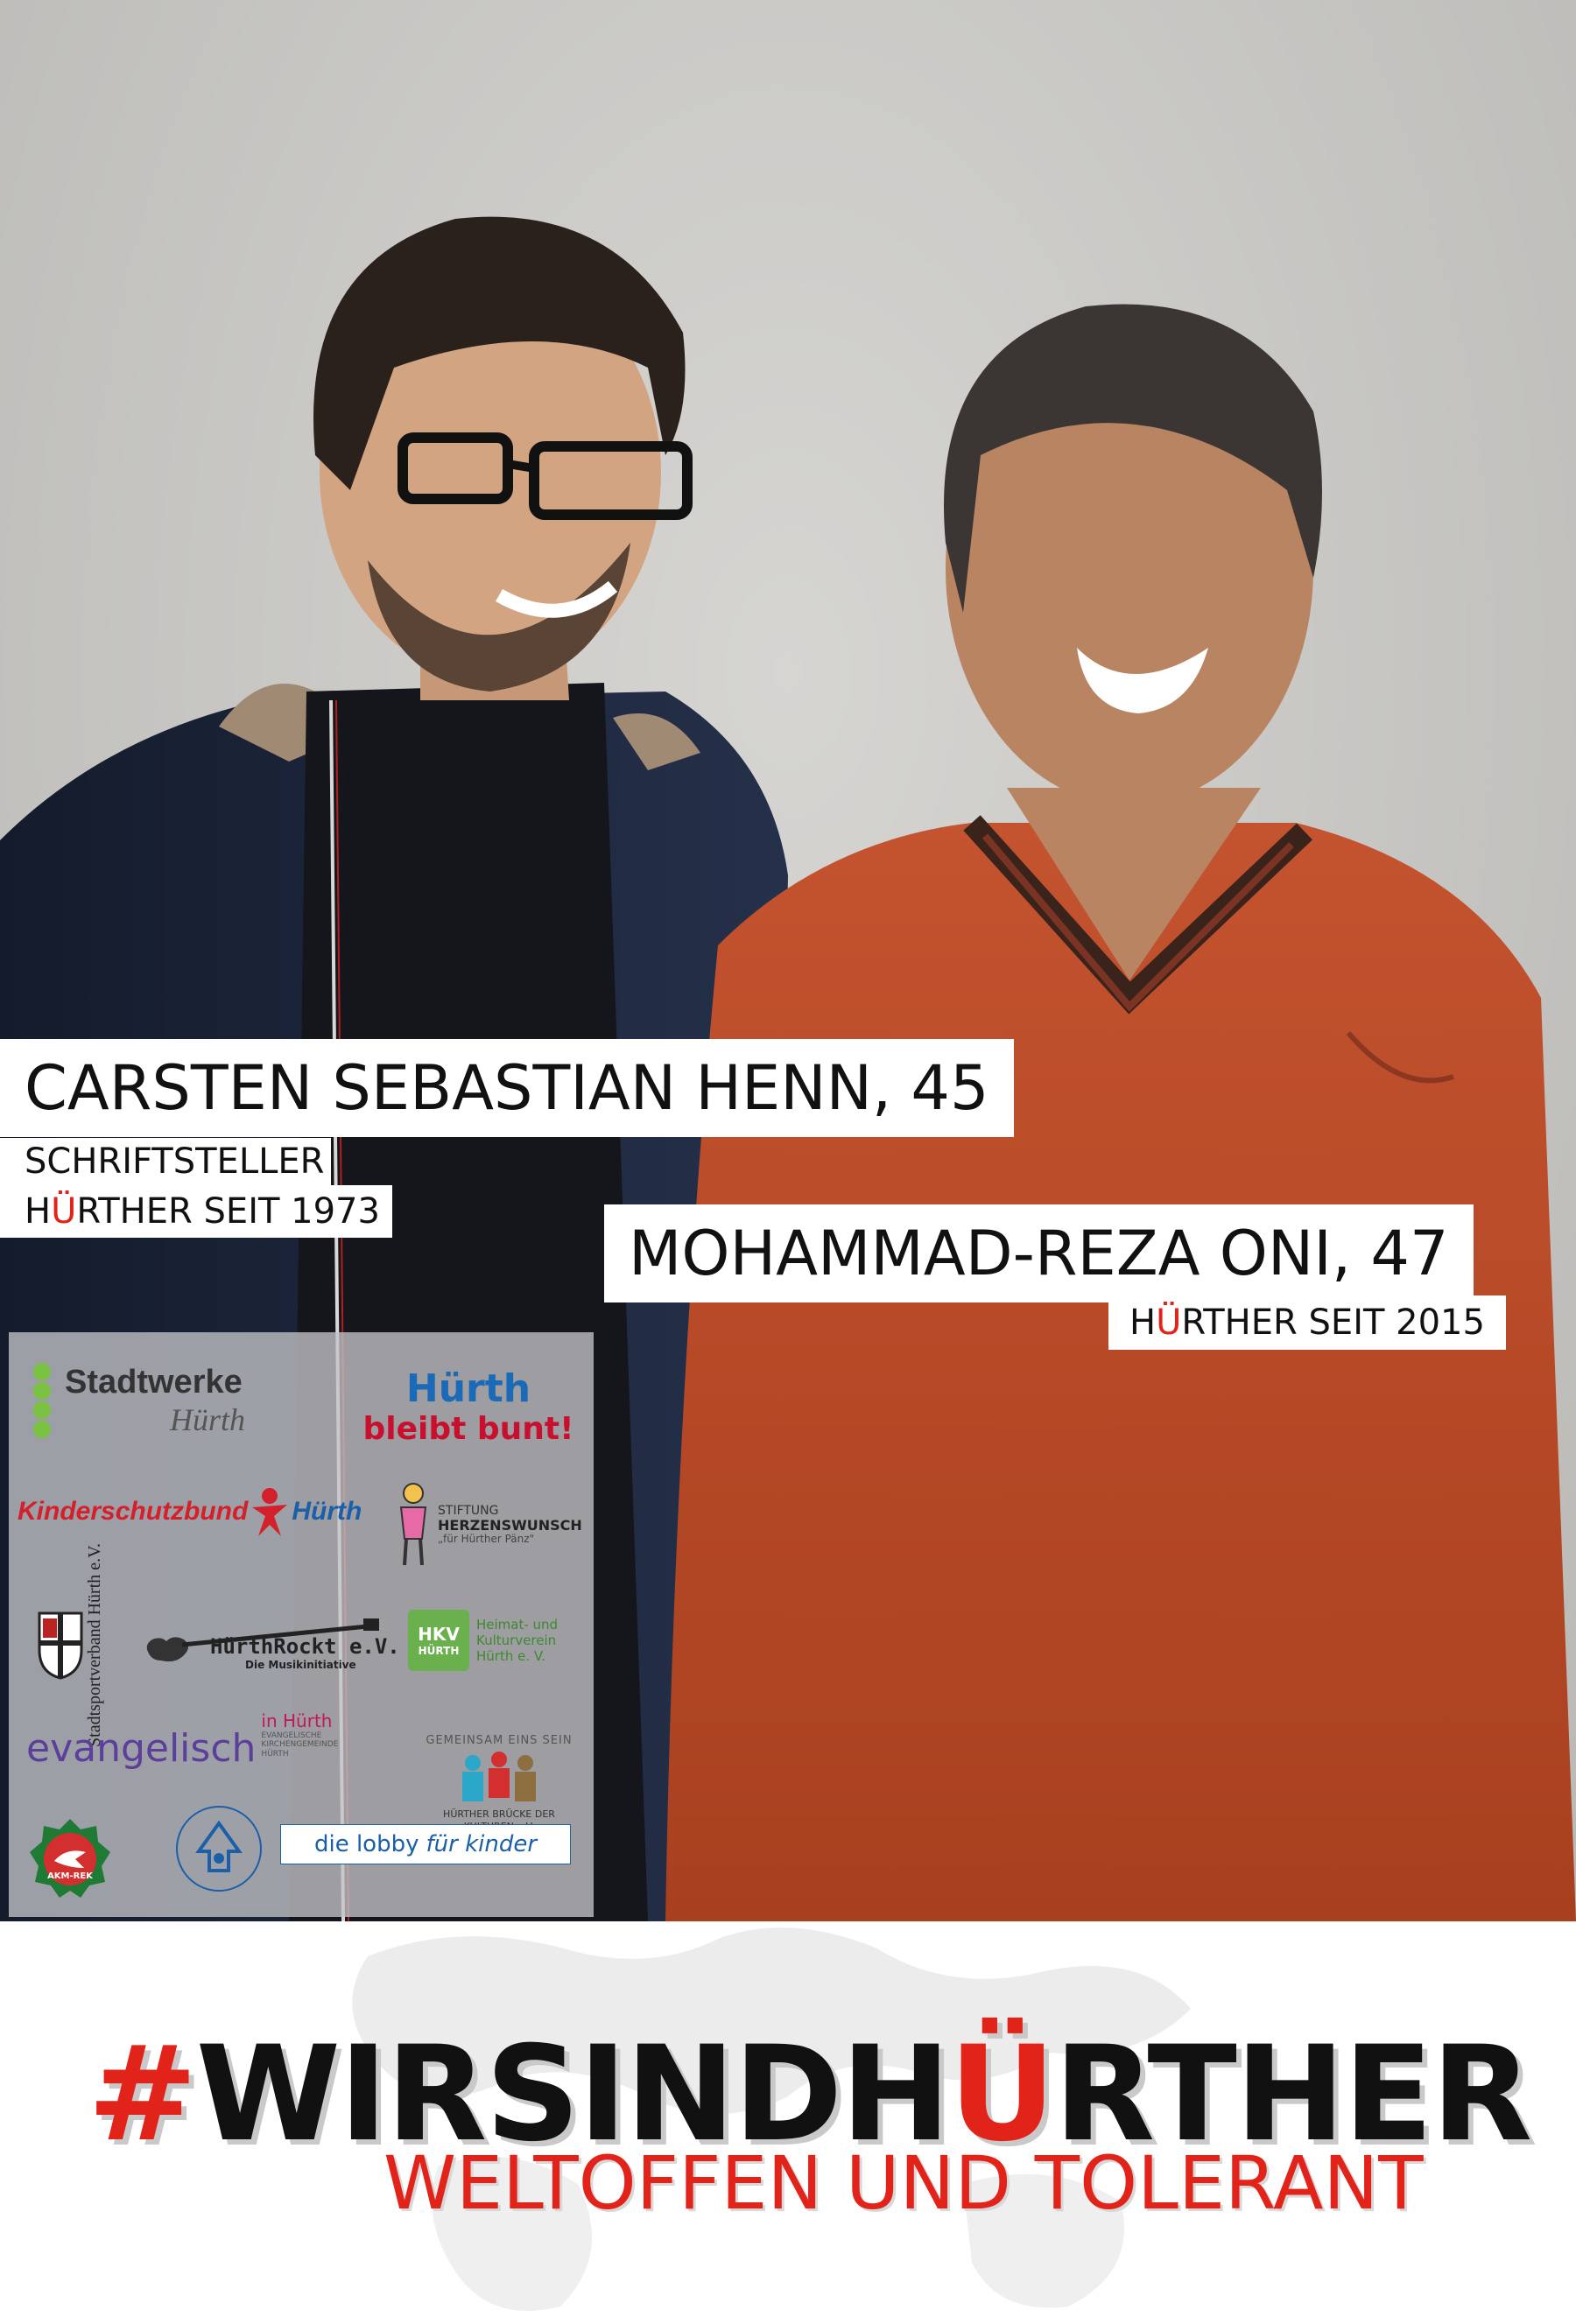 The width and height of the screenshot is (1576, 2324). Describe the element at coordinates (305, 1646) in the screenshot. I see `huerth-rockt-text: HürthRockt e.V.` at that location.